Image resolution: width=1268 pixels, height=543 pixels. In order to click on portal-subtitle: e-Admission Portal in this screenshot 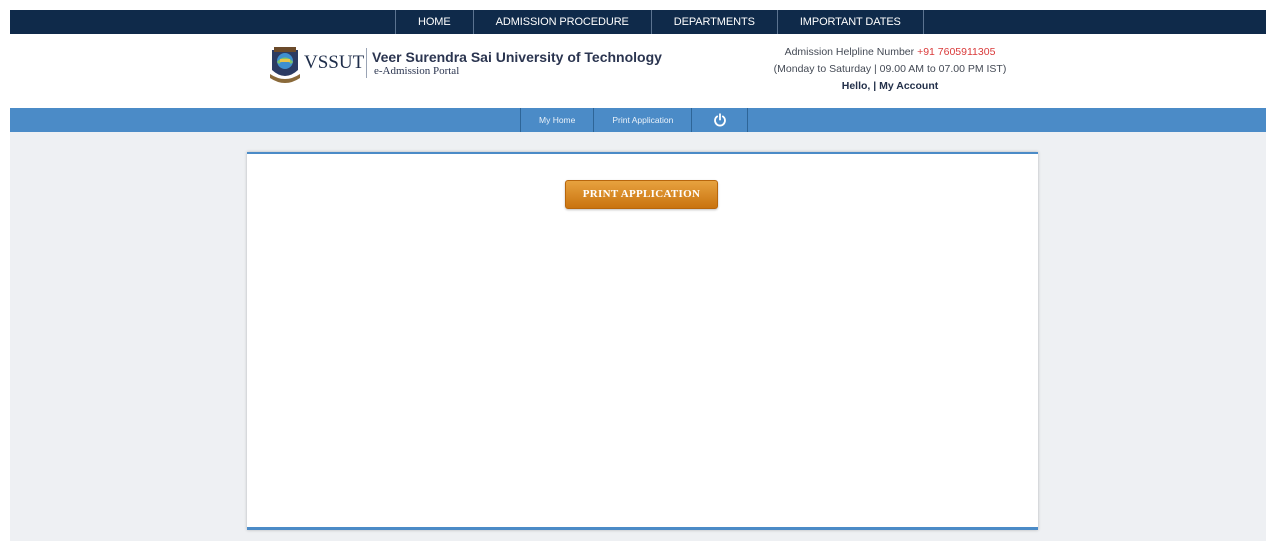, I will do `click(417, 71)`.